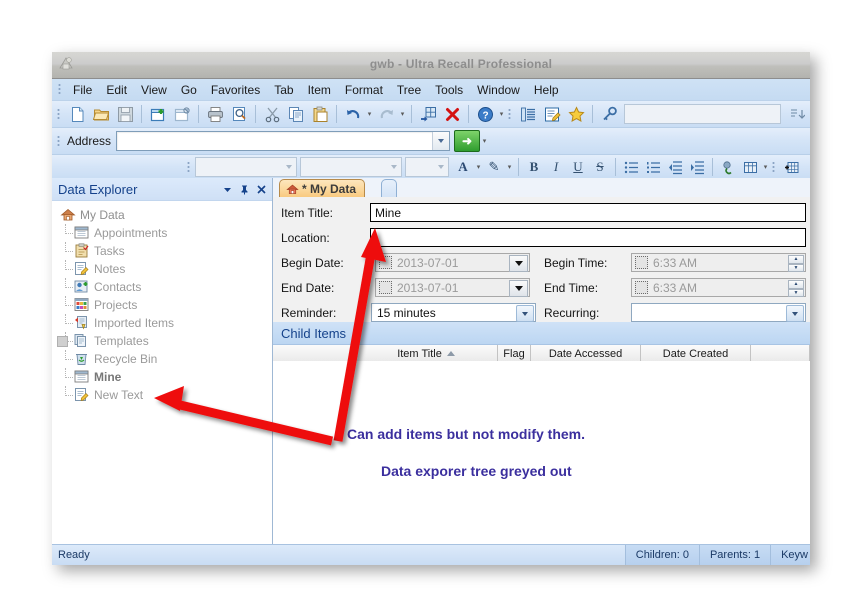  I want to click on strikethrough-icon: S, so click(600, 167).